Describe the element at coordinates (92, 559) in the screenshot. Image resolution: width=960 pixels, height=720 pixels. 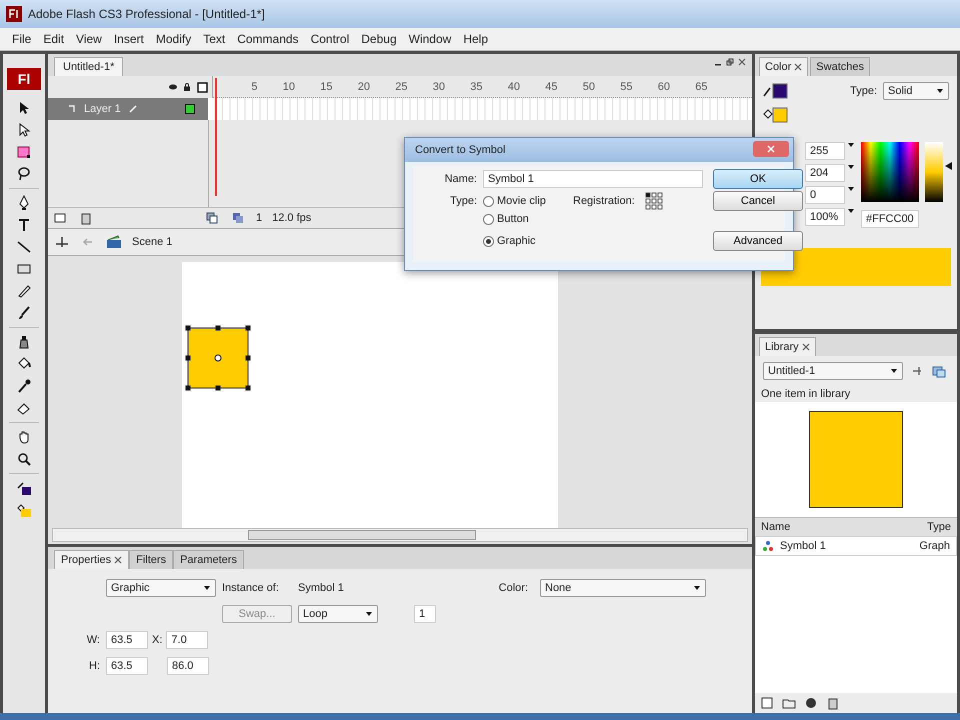
I see `panel-tab: Properties` at that location.